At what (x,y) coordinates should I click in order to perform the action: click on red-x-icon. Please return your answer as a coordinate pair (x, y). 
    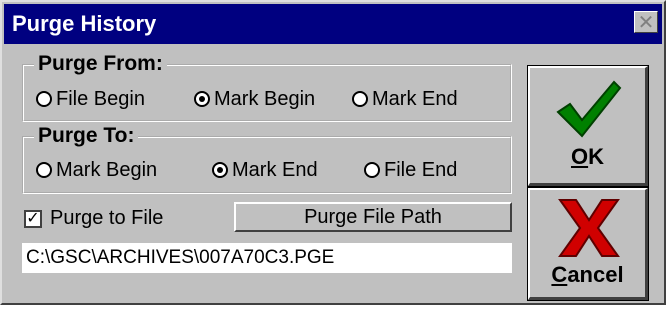
    Looking at the image, I should click on (589, 228).